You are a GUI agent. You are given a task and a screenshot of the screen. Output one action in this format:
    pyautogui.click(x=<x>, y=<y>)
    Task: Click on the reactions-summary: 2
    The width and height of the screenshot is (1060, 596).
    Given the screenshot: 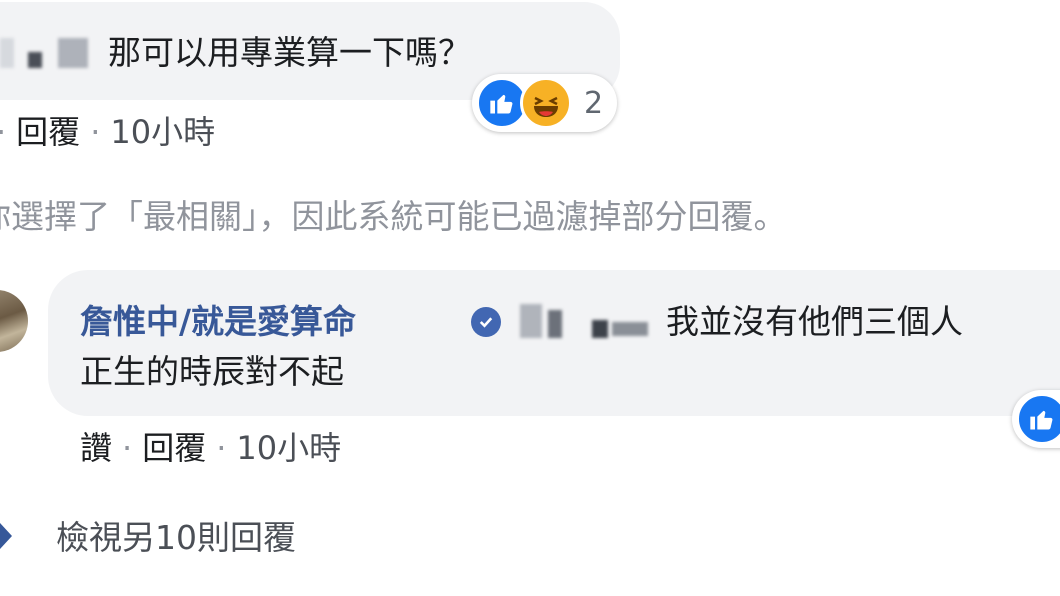 What is the action you would take?
    pyautogui.click(x=545, y=103)
    